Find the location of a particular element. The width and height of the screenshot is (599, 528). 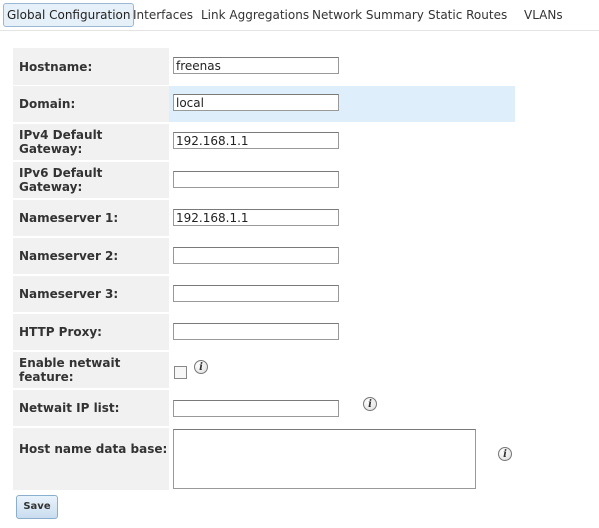

tab-global-configuration: Global Configuration is located at coordinates (69, 15).